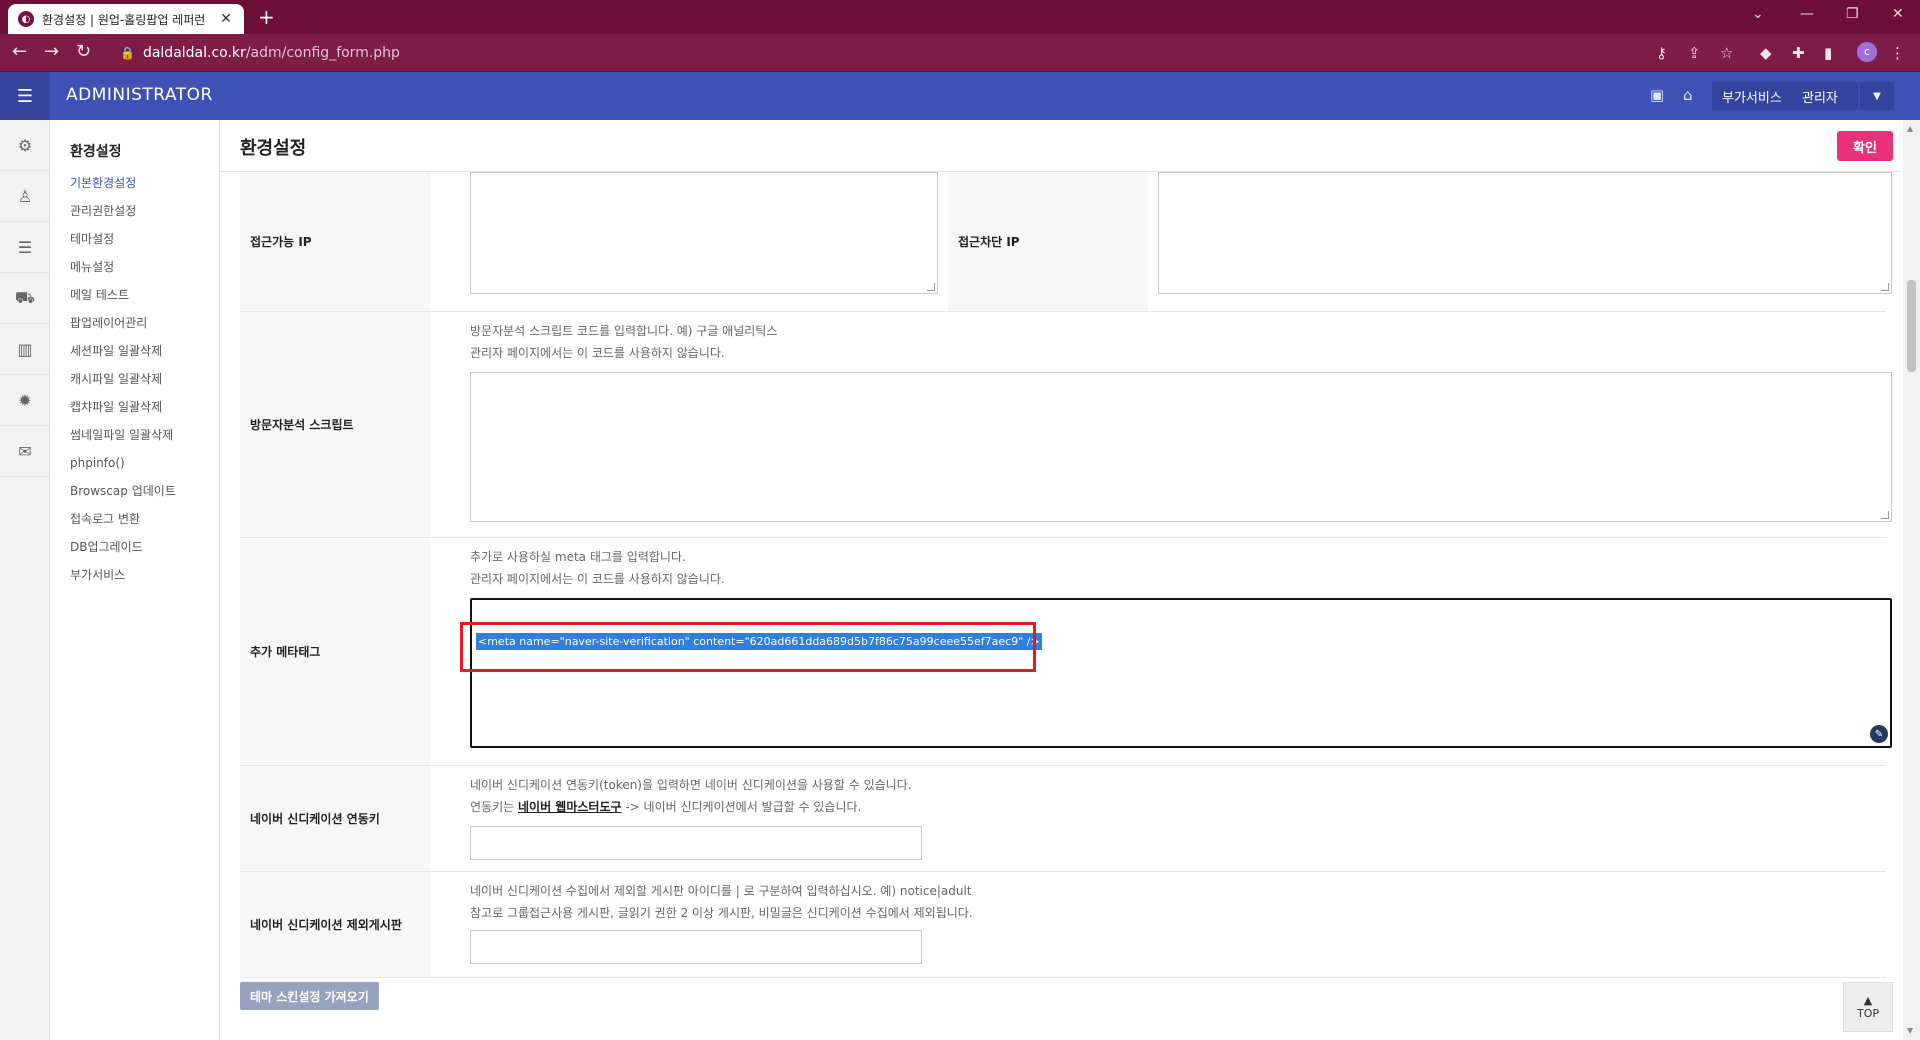 This screenshot has height=1040, width=1920. I want to click on naver-exclude-label: 네이버 신디케이션 제외게시판, so click(335, 924).